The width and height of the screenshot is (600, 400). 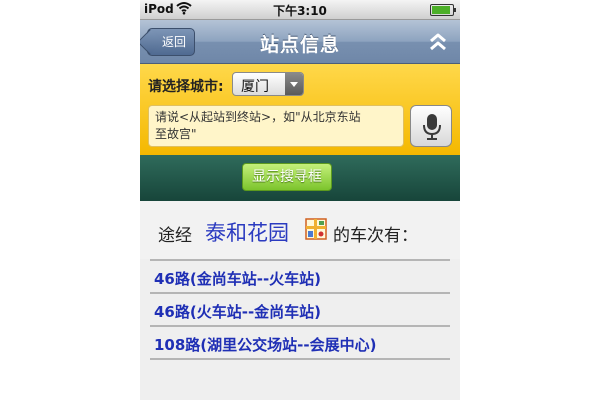 What do you see at coordinates (175, 236) in the screenshot?
I see `result-prefix: 途经` at bounding box center [175, 236].